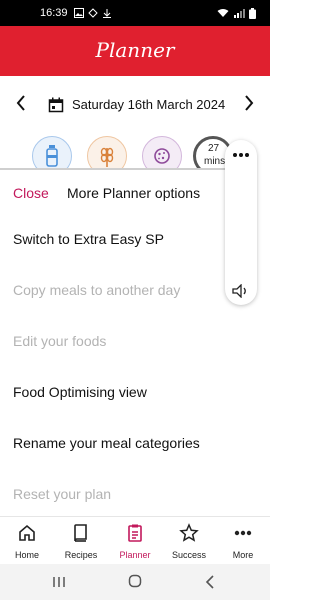  Describe the element at coordinates (107, 157) in the screenshot. I see `wheat-icon` at that location.